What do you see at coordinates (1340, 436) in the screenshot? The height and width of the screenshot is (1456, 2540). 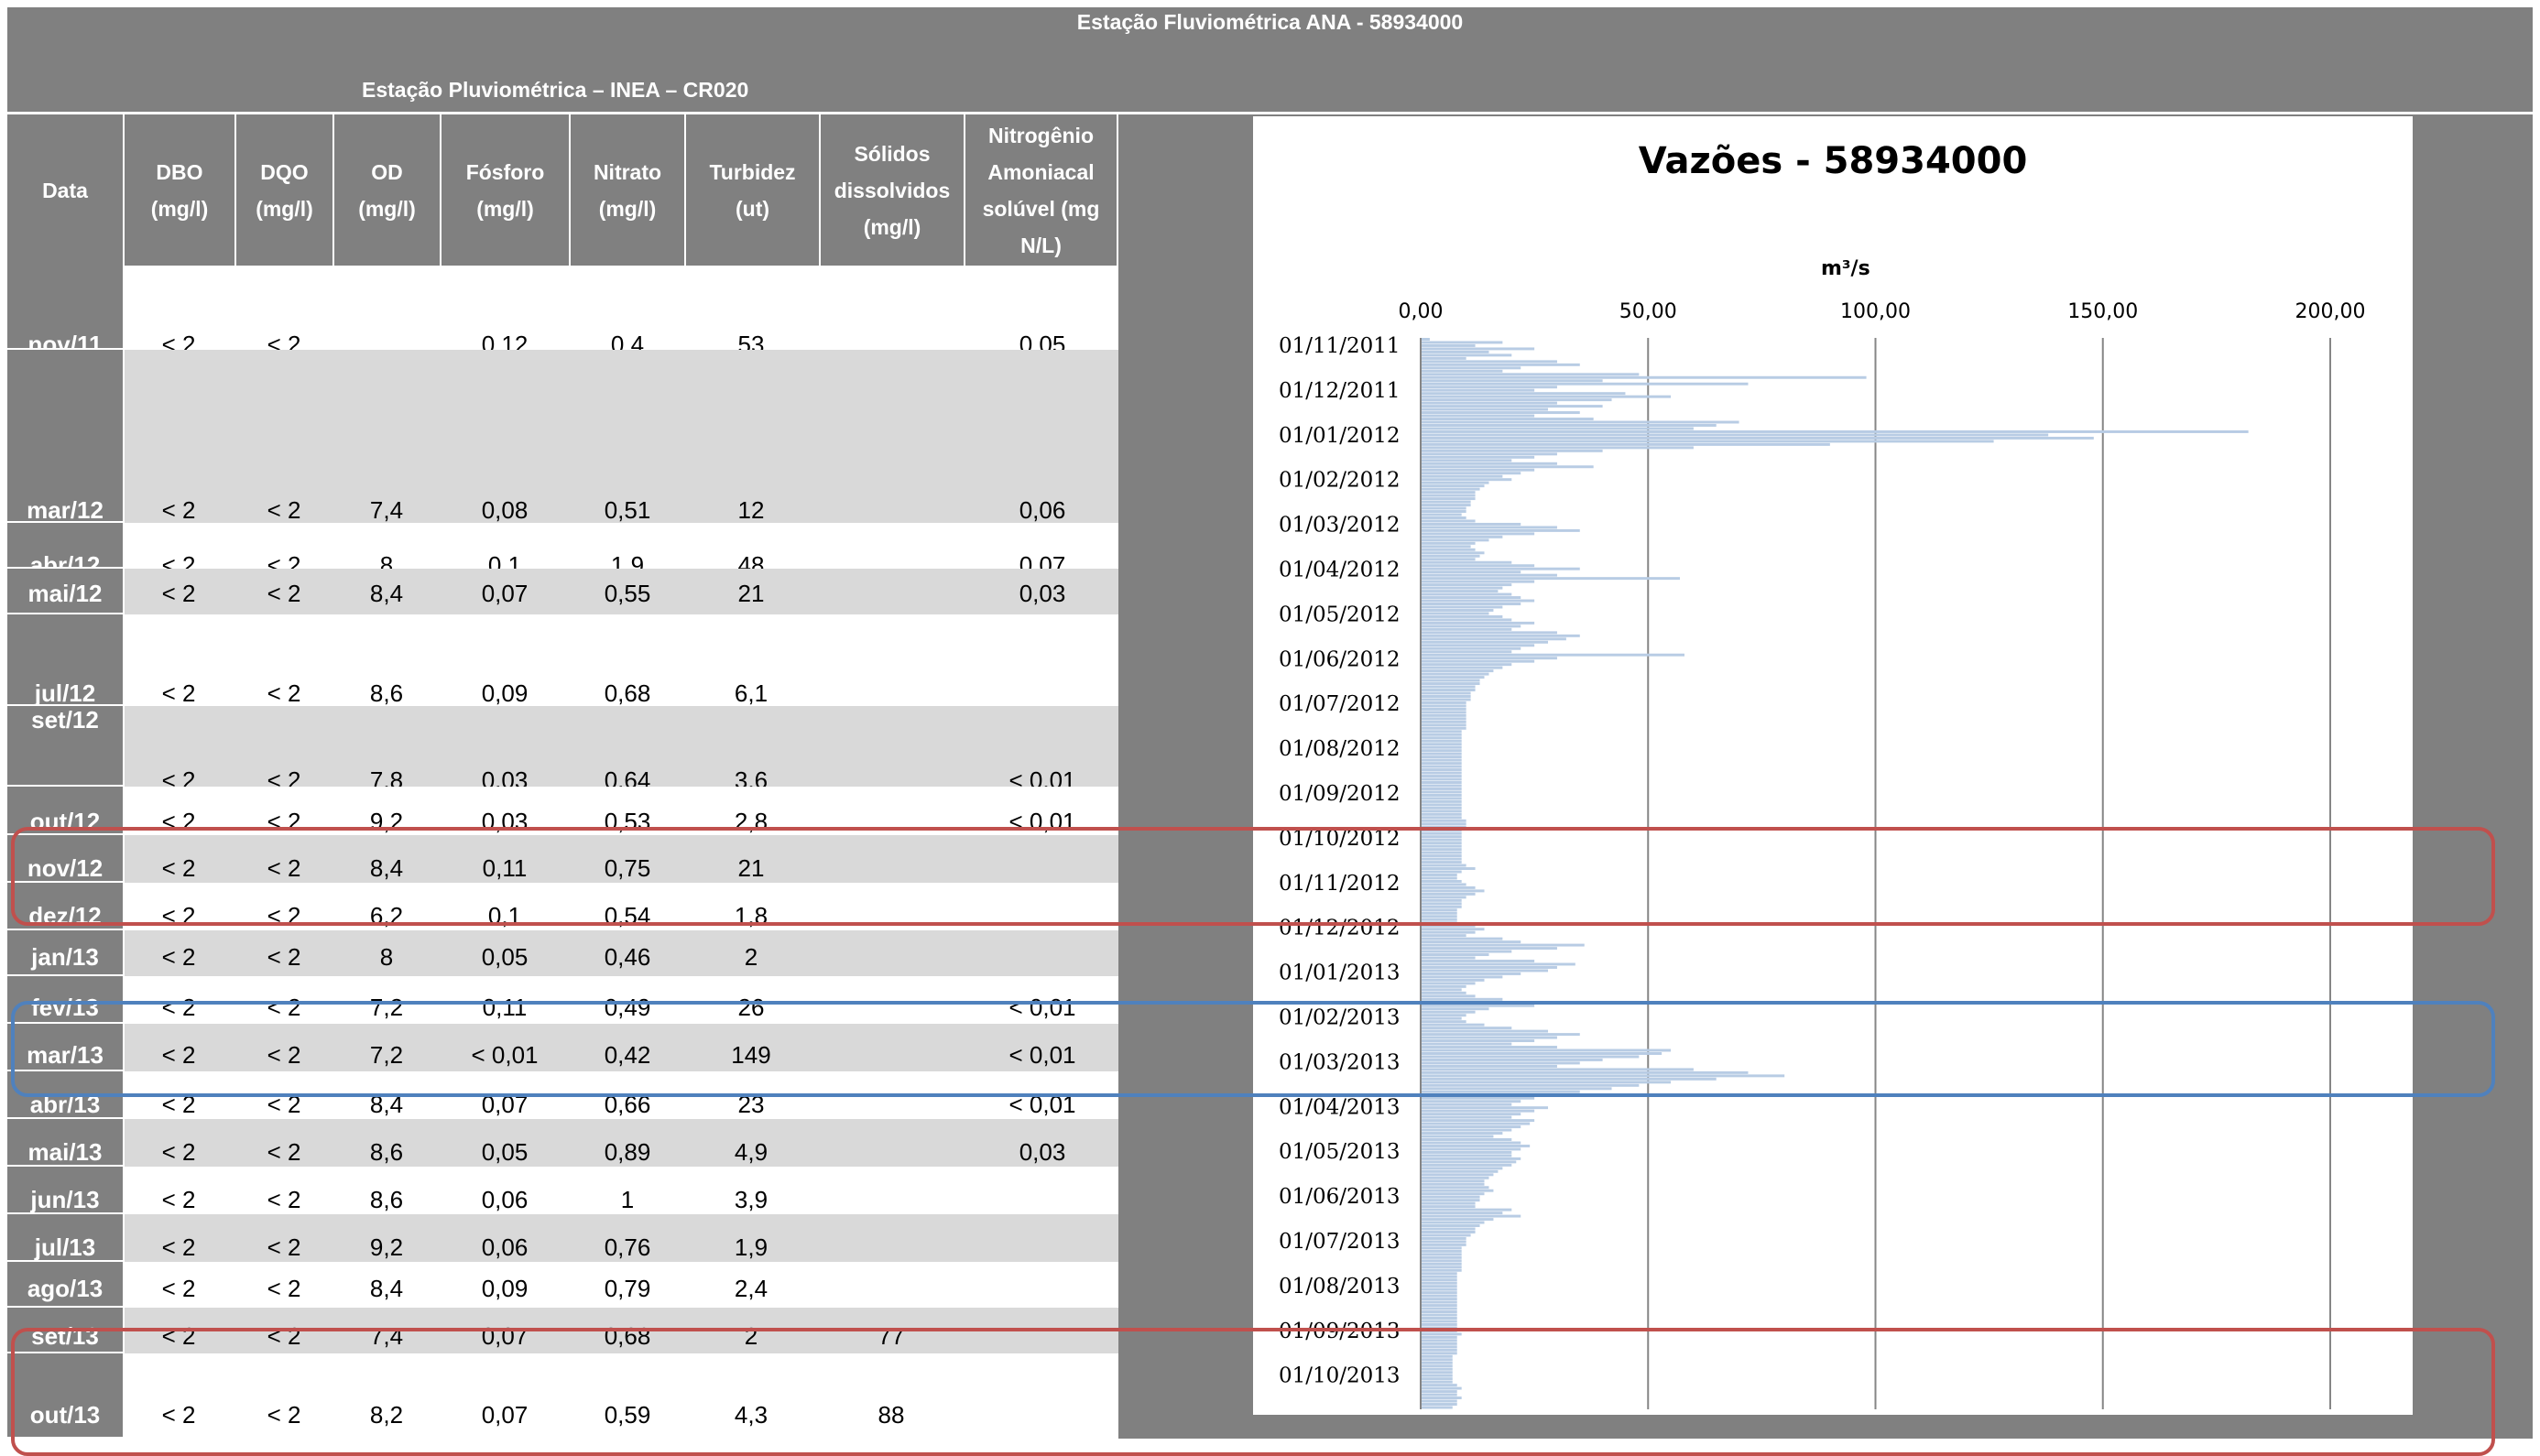 I see `chart-date-label: 01/01/2012` at bounding box center [1340, 436].